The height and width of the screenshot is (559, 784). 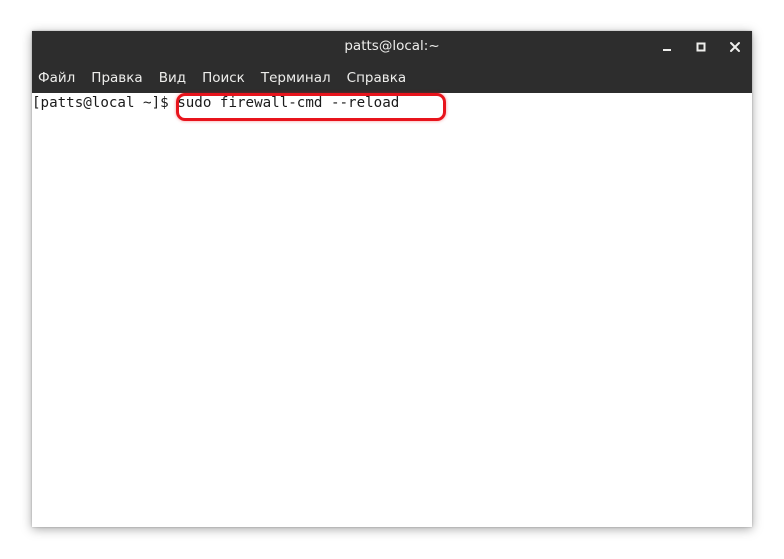 What do you see at coordinates (172, 78) in the screenshot?
I see `menu-view: Вид` at bounding box center [172, 78].